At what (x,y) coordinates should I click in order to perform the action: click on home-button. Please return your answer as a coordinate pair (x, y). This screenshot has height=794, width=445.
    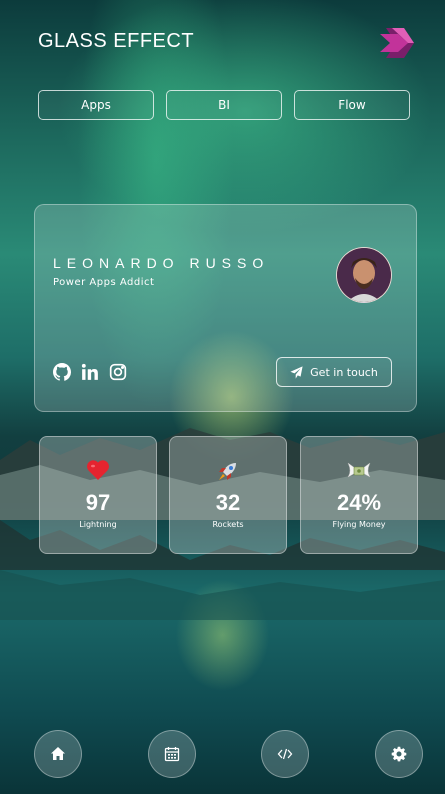
    Looking at the image, I should click on (58, 754).